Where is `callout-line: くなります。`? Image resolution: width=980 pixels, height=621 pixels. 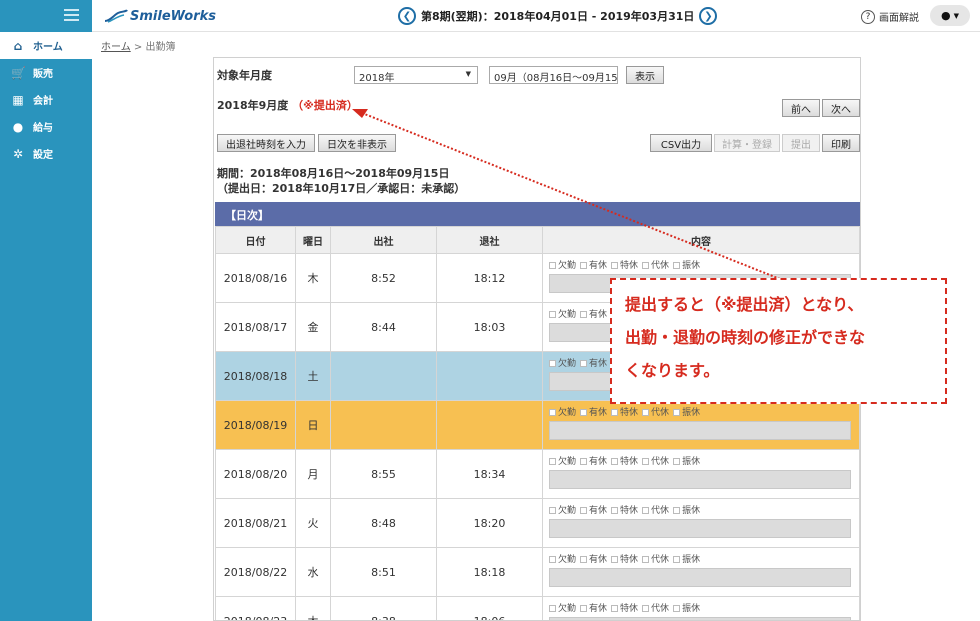
callout-line: くなります。 is located at coordinates (672, 370).